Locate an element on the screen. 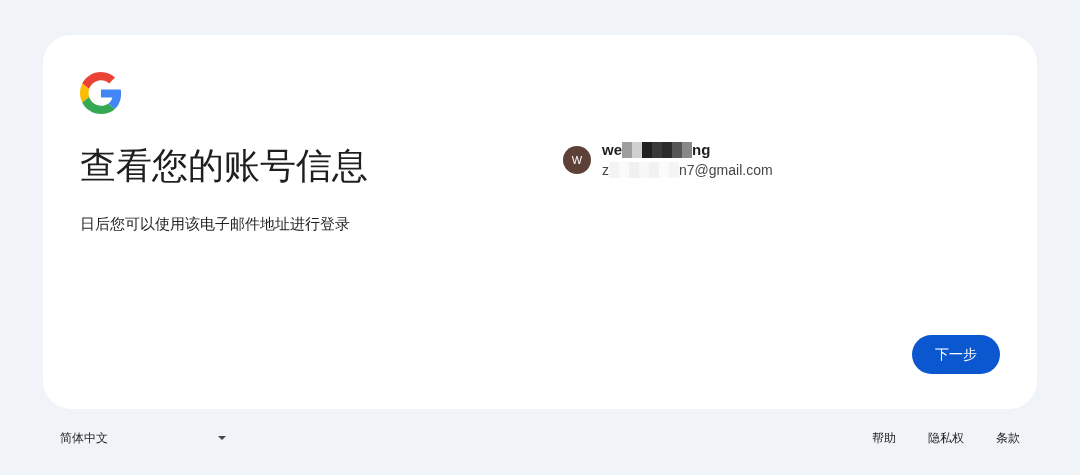 Image resolution: width=1080 pixels, height=475 pixels. footer-link: 条款 is located at coordinates (1008, 438).